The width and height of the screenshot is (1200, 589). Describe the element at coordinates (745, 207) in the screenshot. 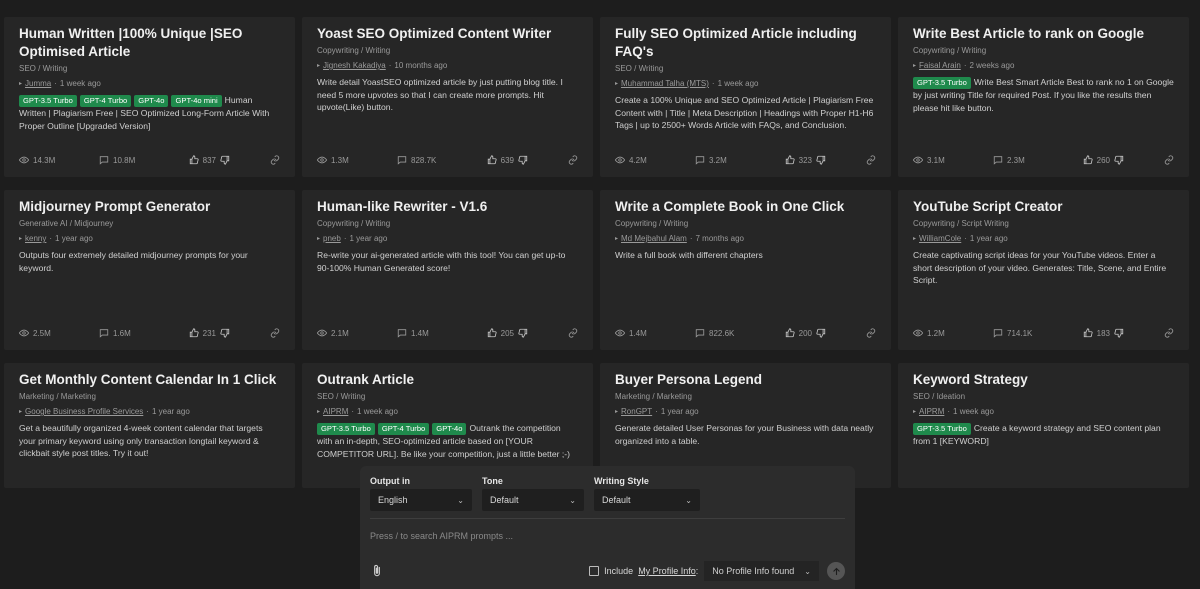

I see `card-title: Write a Complete Book in One Click` at that location.